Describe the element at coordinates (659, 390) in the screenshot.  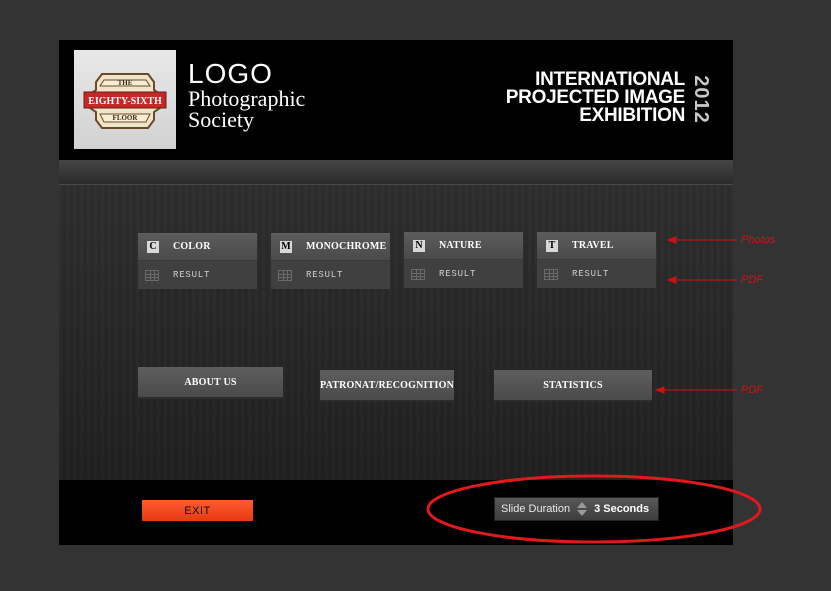
I see `pdf-statistics-arrowhead-icon` at that location.